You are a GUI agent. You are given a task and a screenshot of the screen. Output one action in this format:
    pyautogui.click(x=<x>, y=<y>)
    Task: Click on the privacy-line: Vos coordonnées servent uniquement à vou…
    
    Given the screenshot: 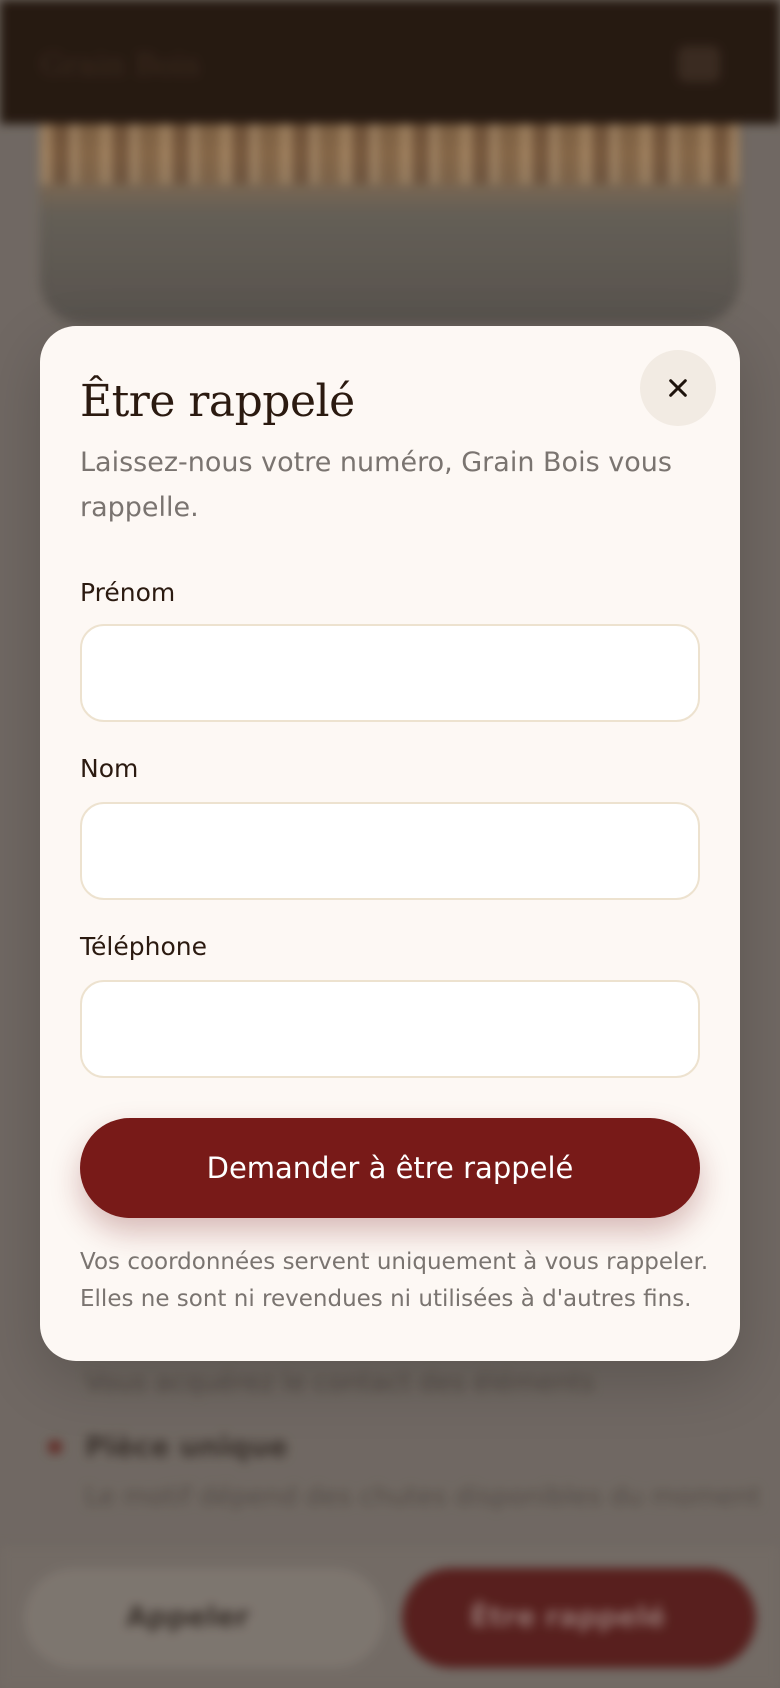 What is the action you would take?
    pyautogui.click(x=394, y=1262)
    